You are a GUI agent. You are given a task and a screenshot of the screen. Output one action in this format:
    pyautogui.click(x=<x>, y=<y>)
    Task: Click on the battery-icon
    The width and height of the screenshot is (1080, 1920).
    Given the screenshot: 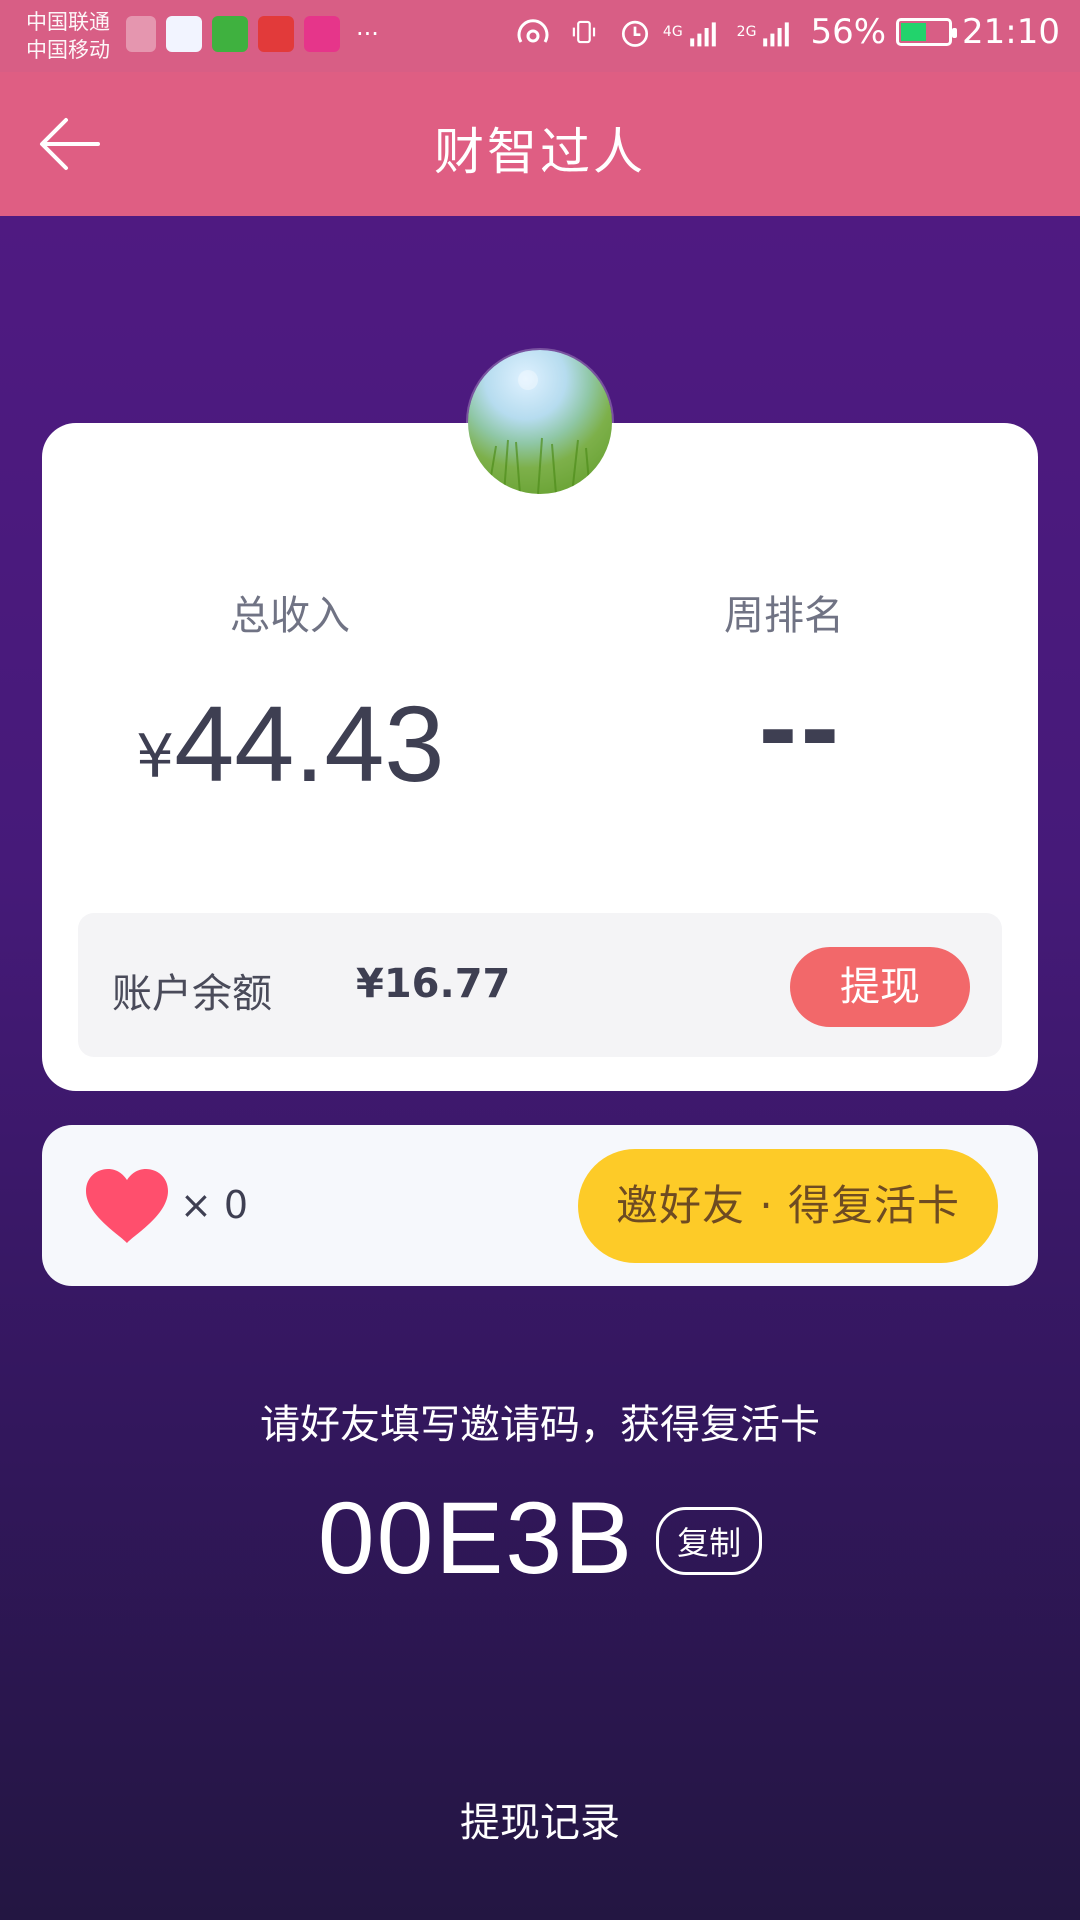 What is the action you would take?
    pyautogui.click(x=927, y=32)
    